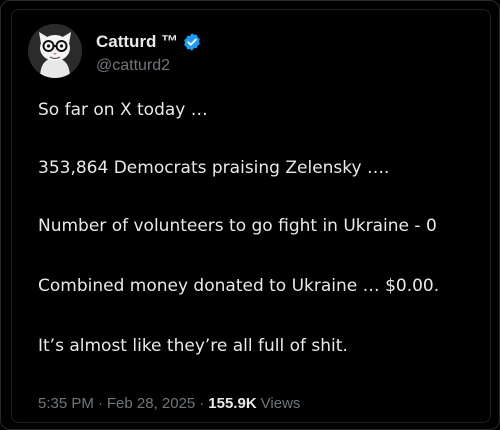 The width and height of the screenshot is (500, 430). Describe the element at coordinates (151, 403) in the screenshot. I see `tweet-date: Feb 28, 2025` at that location.